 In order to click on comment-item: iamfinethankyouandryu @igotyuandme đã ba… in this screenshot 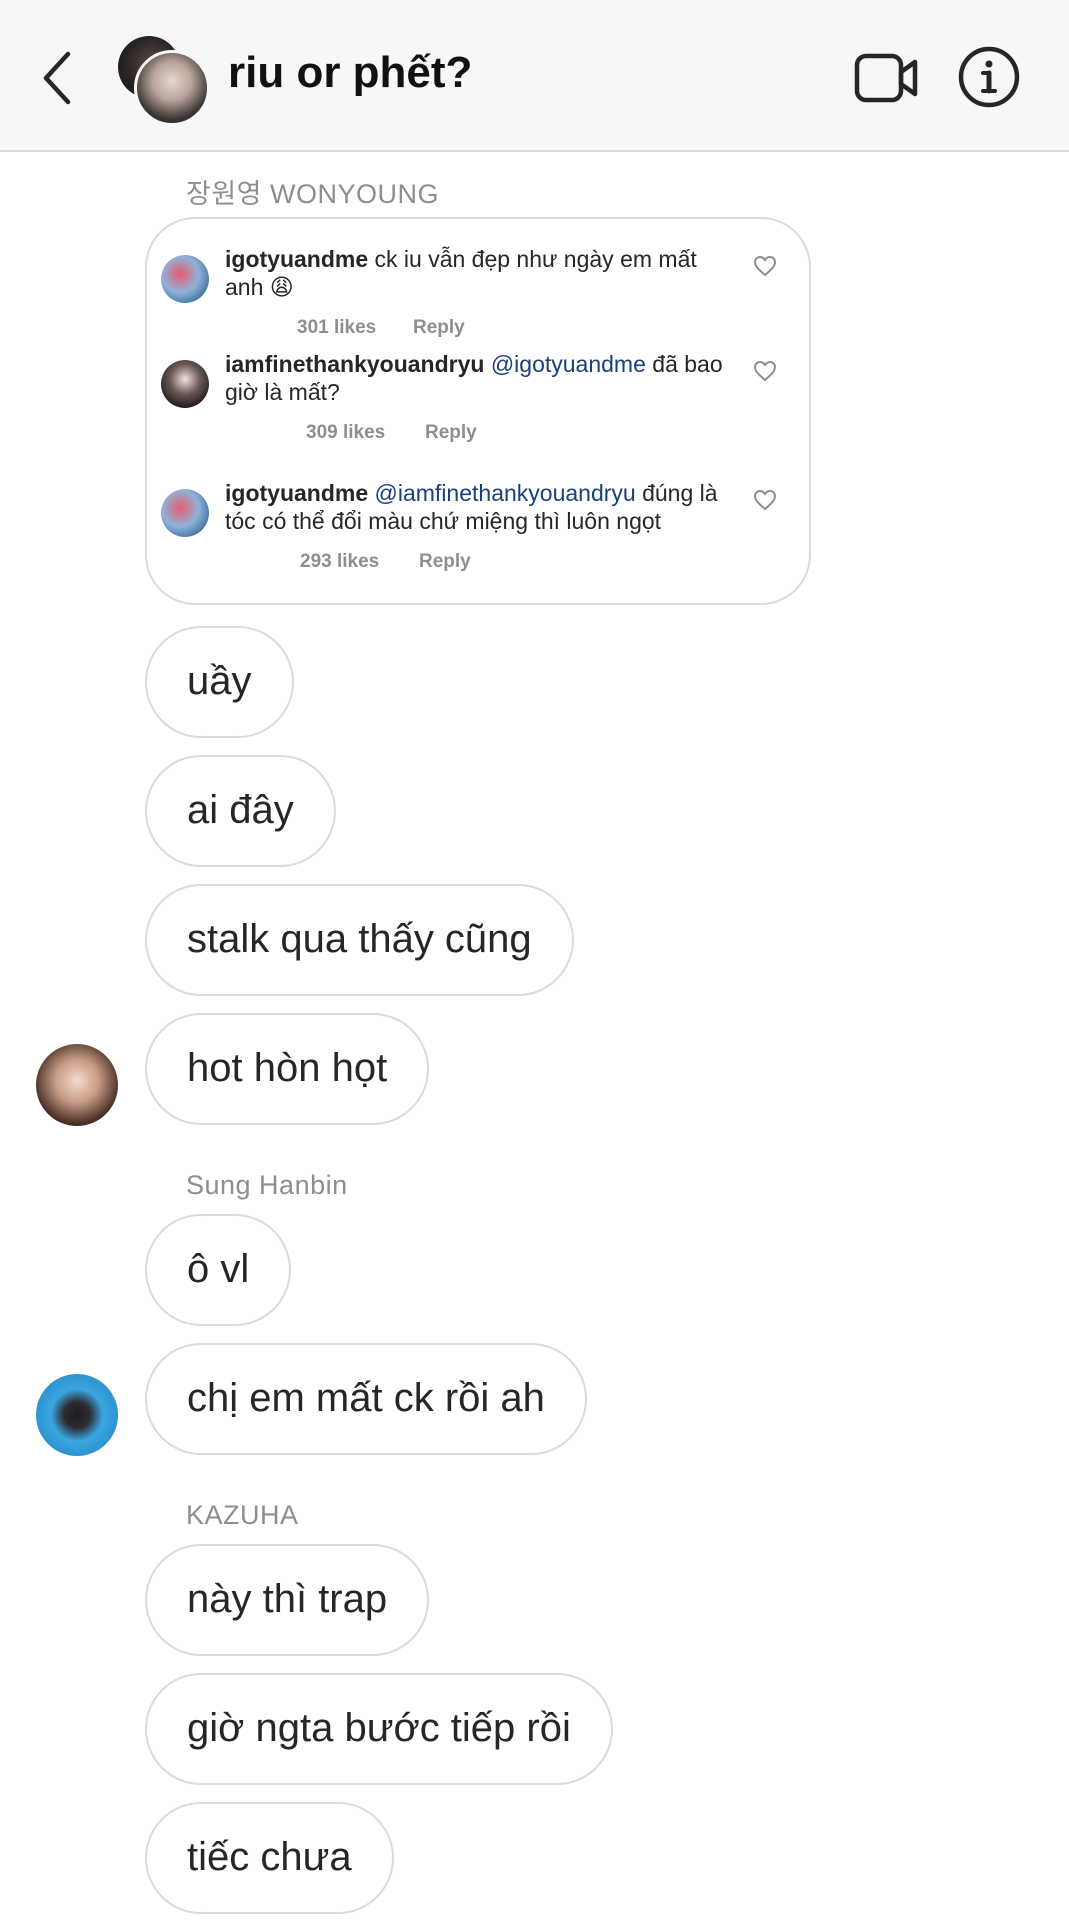, I will do `click(481, 405)`.